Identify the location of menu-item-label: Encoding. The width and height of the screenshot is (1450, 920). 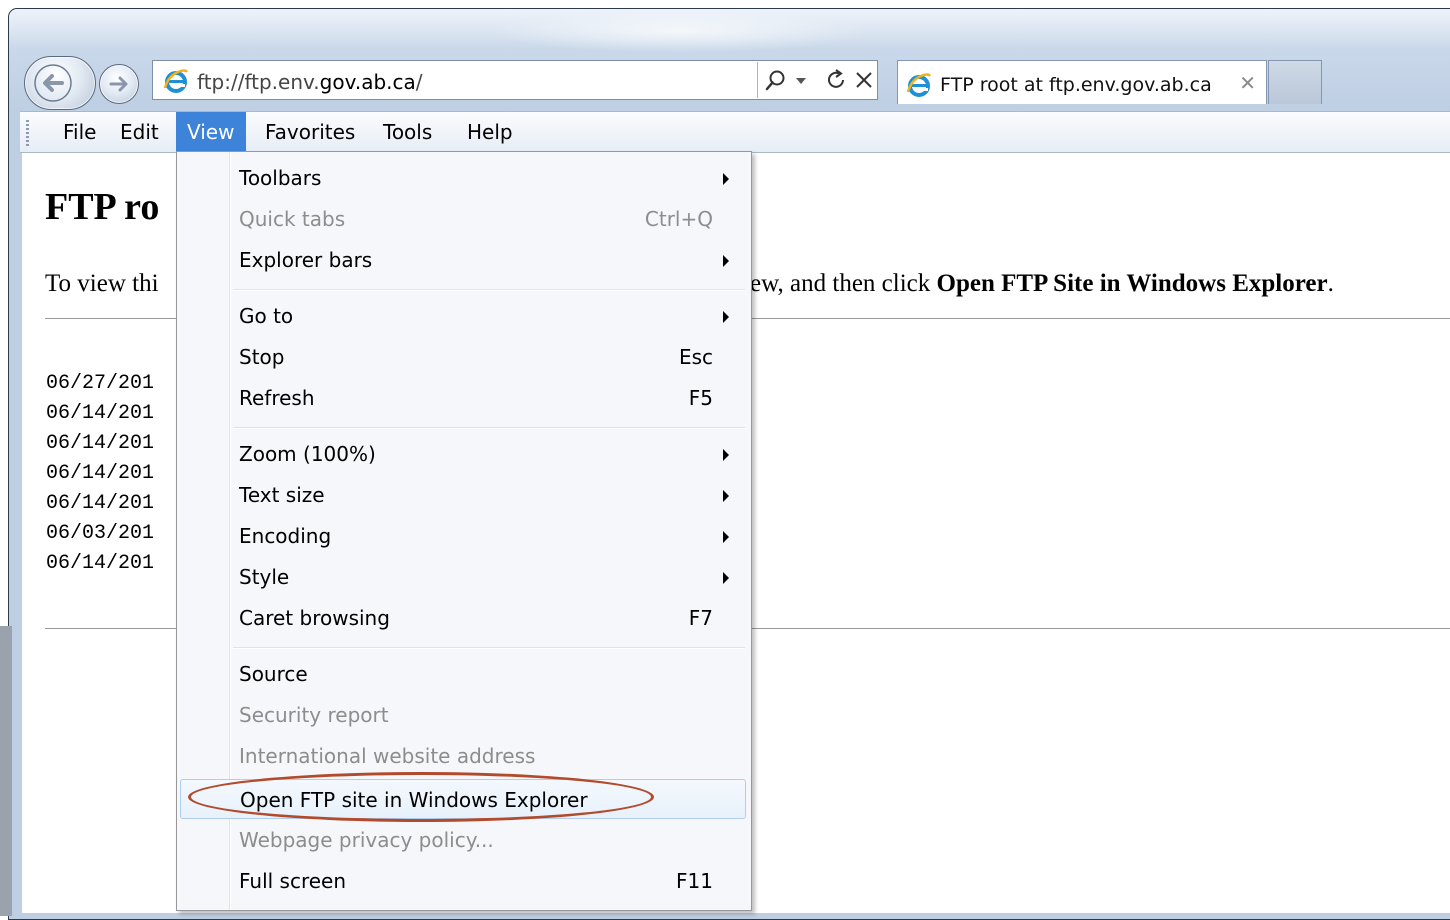
(285, 536).